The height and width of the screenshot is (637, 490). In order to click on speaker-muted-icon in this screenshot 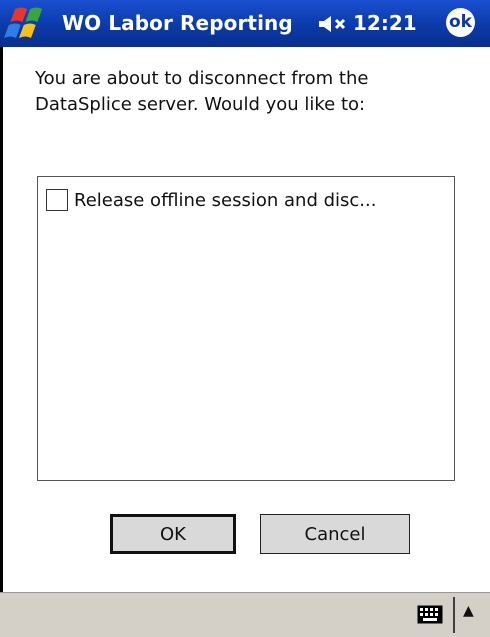, I will do `click(334, 24)`.